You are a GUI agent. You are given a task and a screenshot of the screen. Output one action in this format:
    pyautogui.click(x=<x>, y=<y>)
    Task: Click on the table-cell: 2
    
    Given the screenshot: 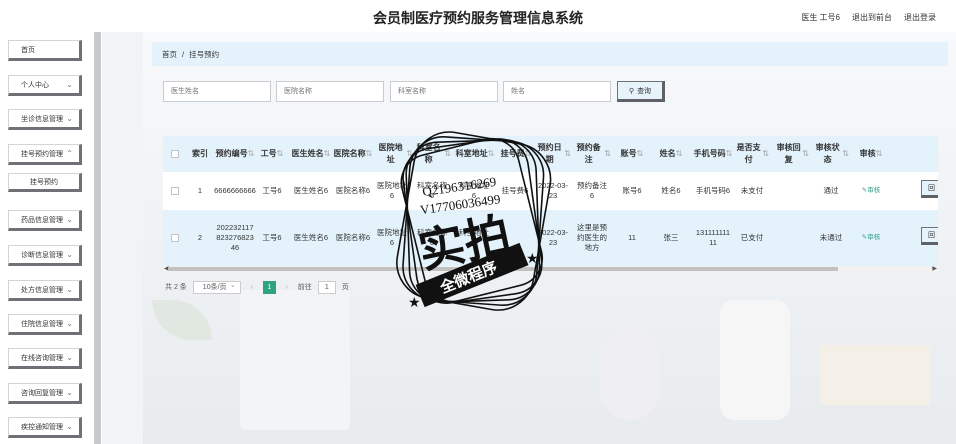 What is the action you would take?
    pyautogui.click(x=200, y=237)
    